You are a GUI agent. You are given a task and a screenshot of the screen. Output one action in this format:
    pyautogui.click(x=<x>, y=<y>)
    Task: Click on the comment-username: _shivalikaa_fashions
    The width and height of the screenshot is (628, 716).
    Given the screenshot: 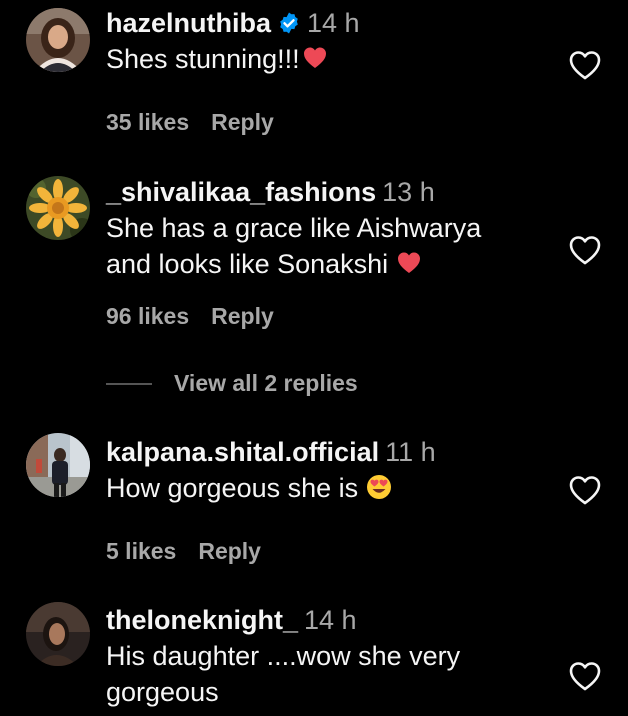 What is the action you would take?
    pyautogui.click(x=241, y=192)
    